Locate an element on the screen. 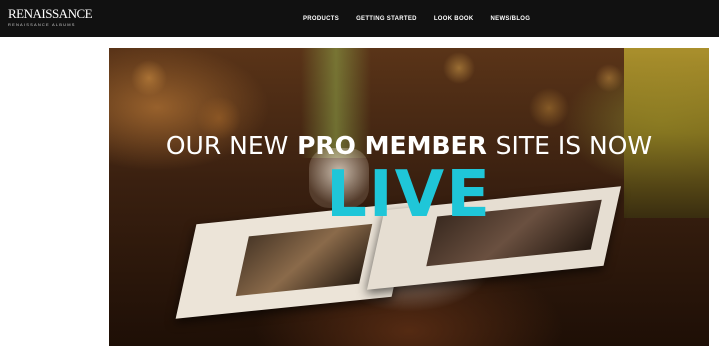 This screenshot has height=346, width=719. nav-item-look-book: LOOK BOOK is located at coordinates (454, 20).